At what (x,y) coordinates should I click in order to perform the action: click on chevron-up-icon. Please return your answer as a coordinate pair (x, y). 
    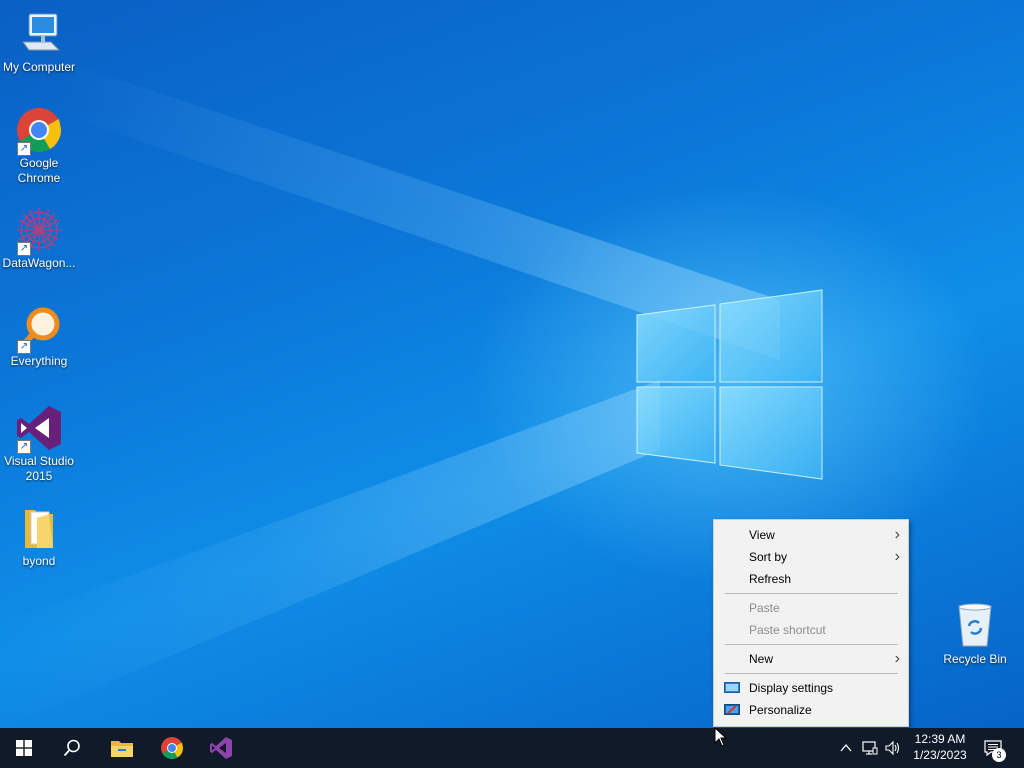
    Looking at the image, I should click on (846, 748).